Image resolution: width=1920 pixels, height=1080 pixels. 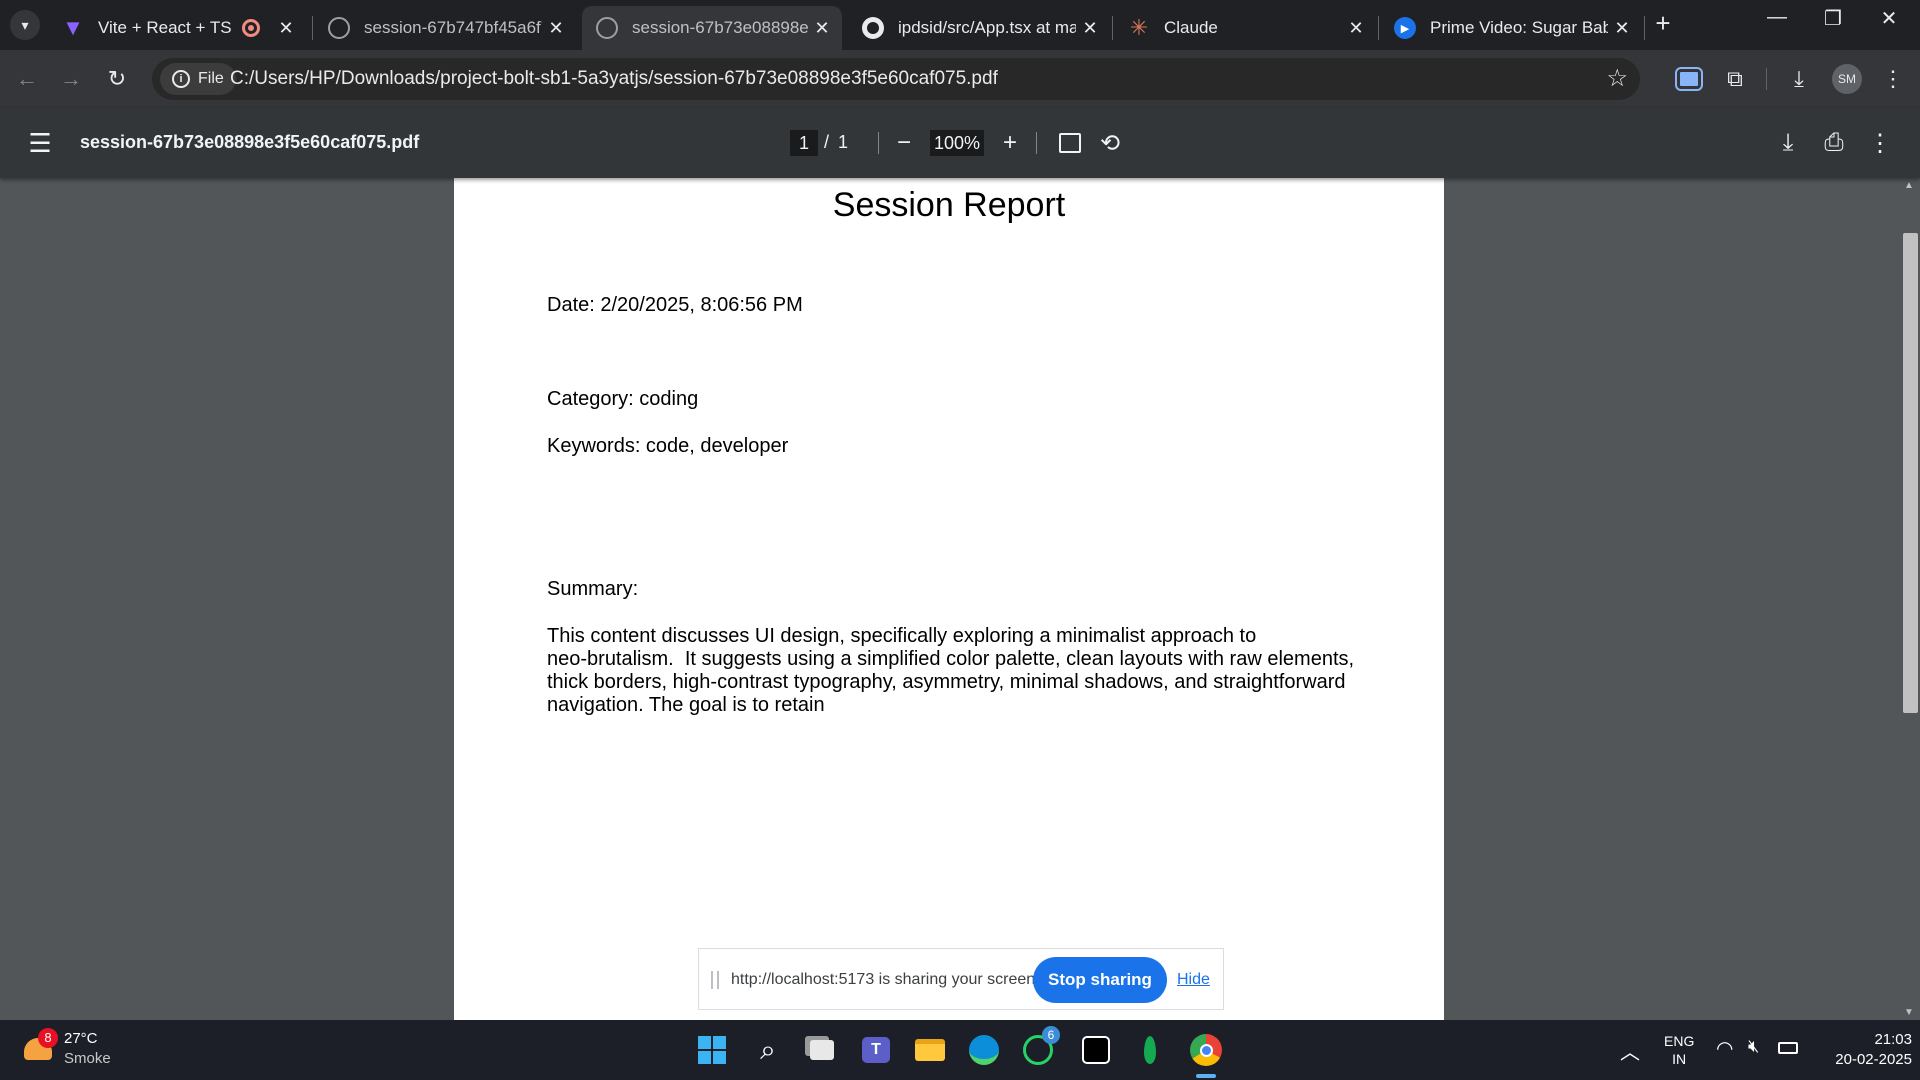 What do you see at coordinates (1070, 143) in the screenshot?
I see `fit-page-icon` at bounding box center [1070, 143].